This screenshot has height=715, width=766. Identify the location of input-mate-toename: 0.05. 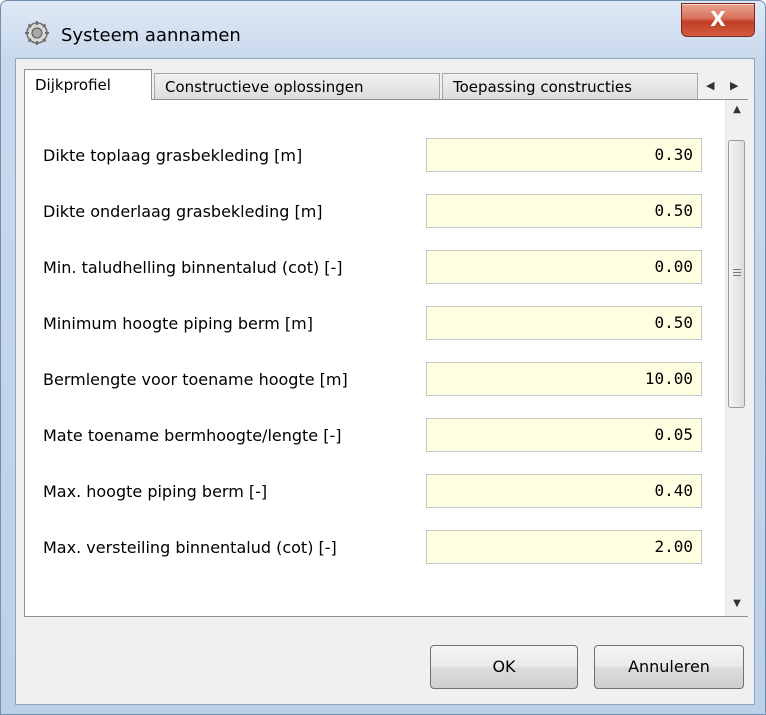
(564, 435).